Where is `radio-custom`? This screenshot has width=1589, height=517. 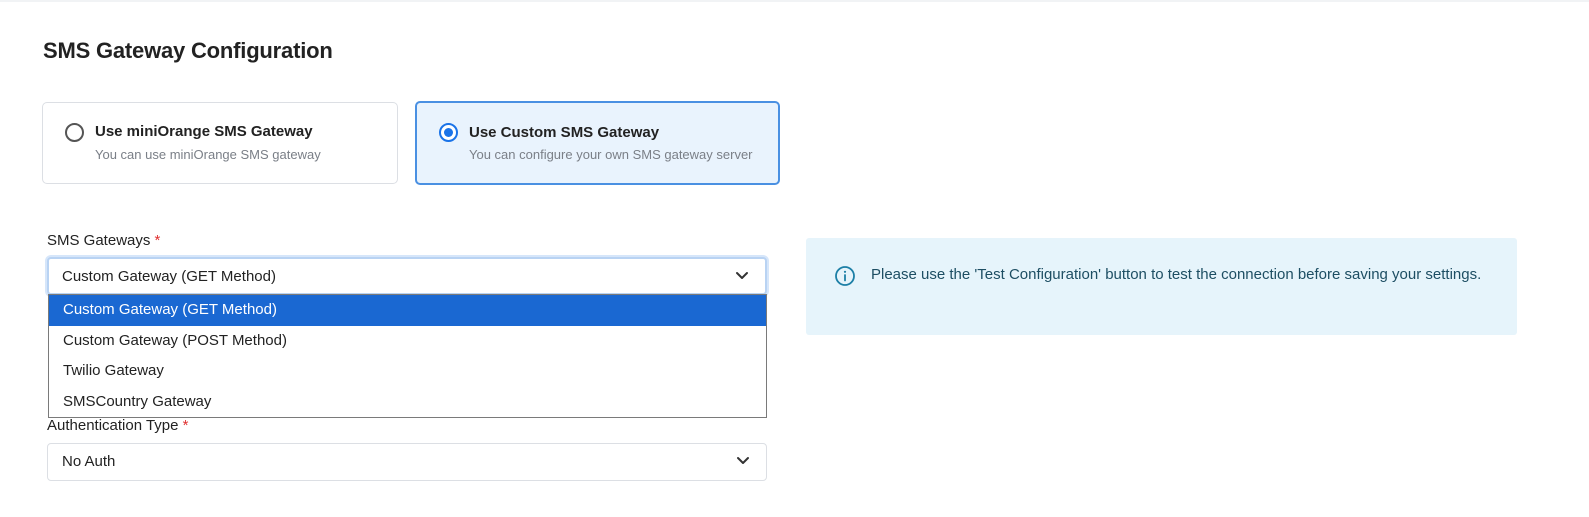
radio-custom is located at coordinates (448, 132).